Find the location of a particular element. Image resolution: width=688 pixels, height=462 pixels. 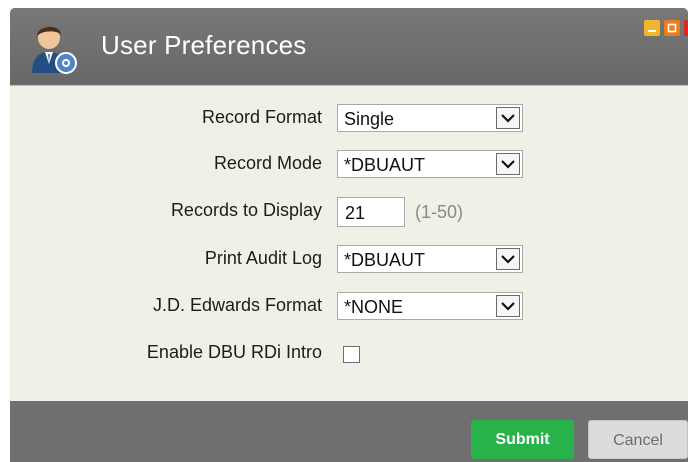

record-format-row: Record Format Single is located at coordinates (349, 119).